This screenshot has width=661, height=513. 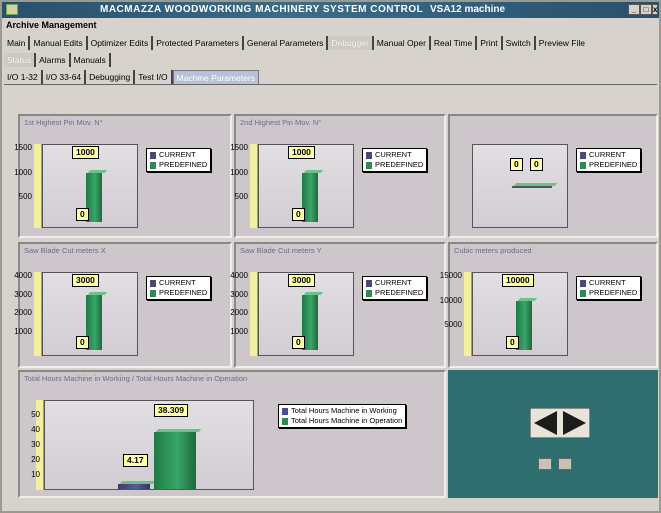 I want to click on tick-label: 1500, so click(x=23, y=147).